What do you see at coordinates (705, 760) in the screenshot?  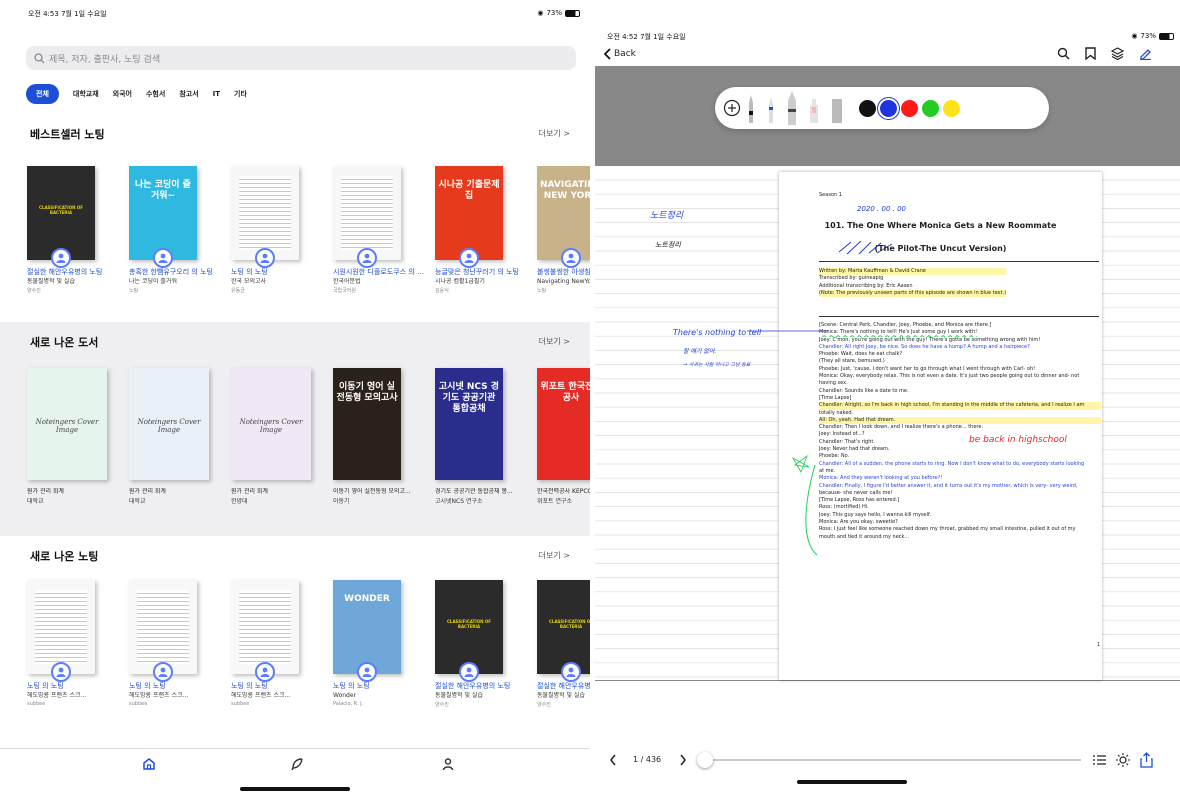 I see `slider-thumb` at bounding box center [705, 760].